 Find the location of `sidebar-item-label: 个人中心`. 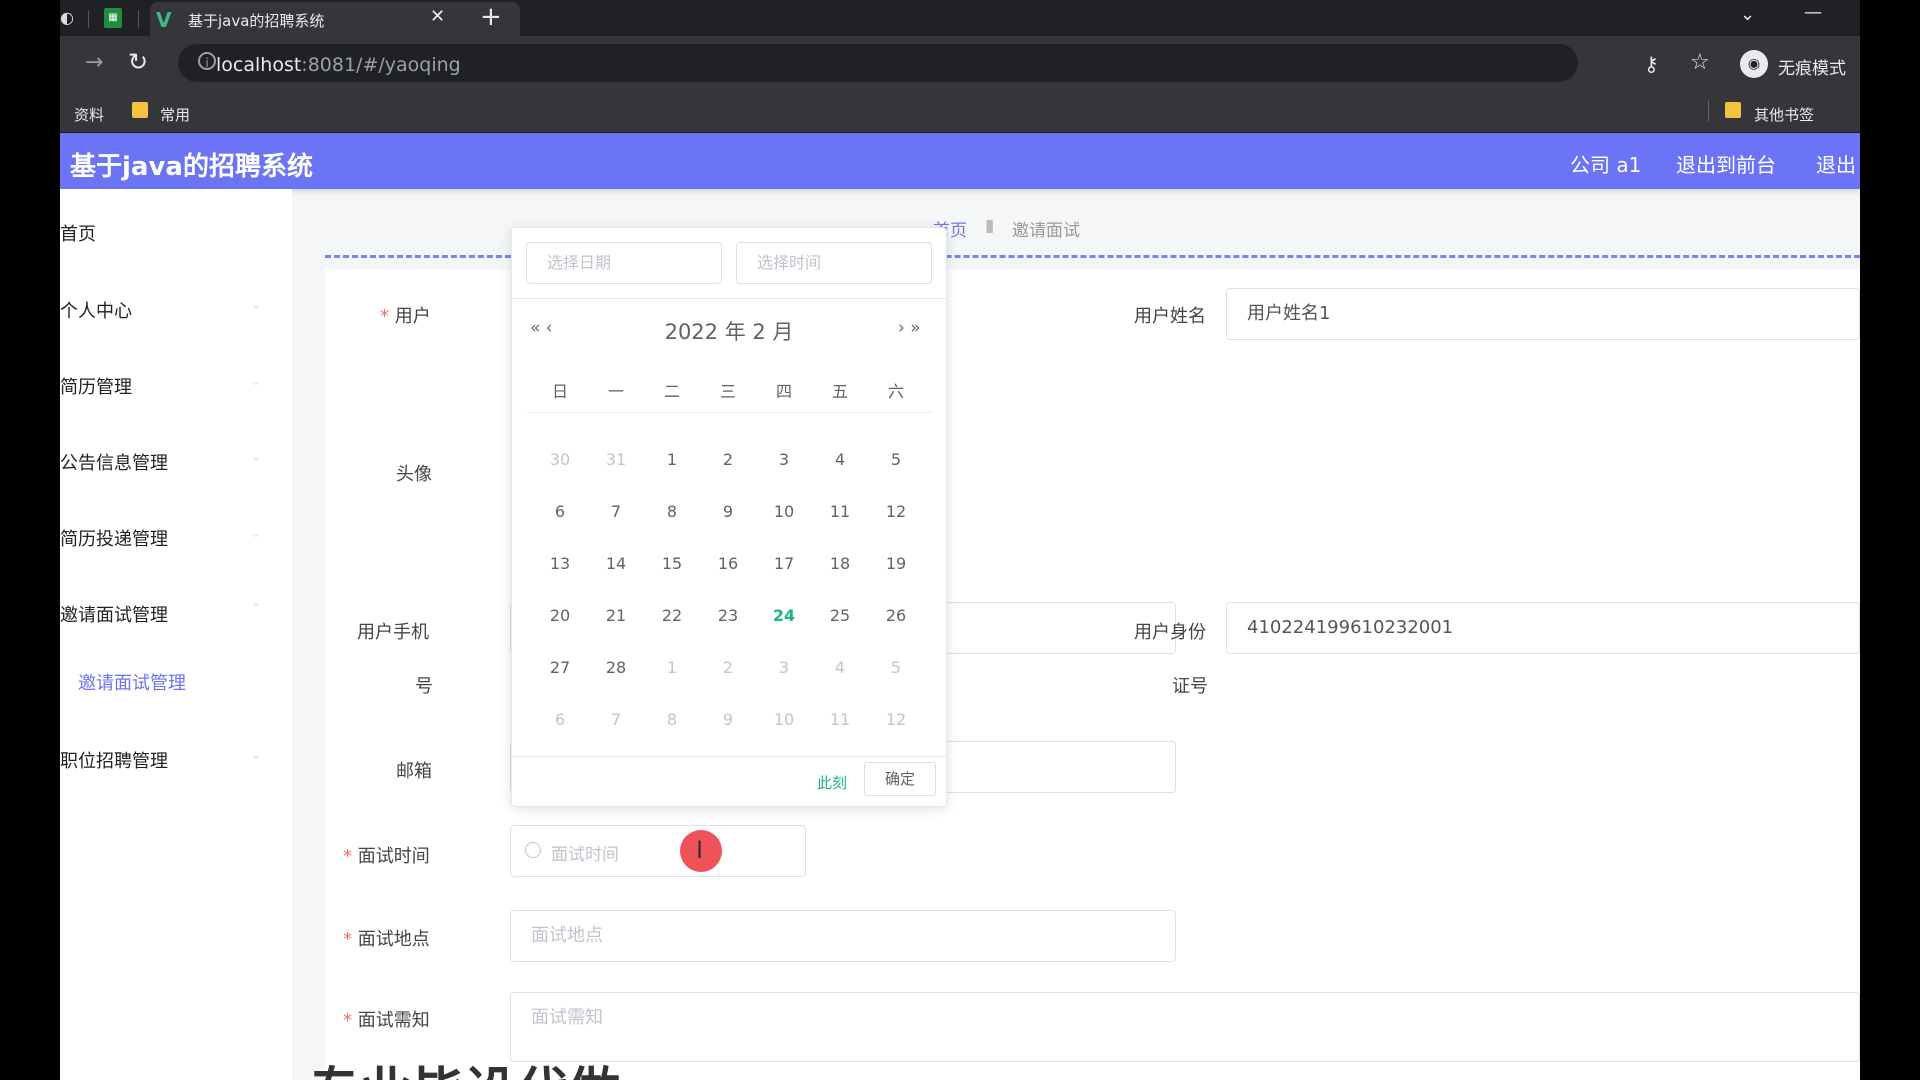

sidebar-item-label: 个人中心 is located at coordinates (96, 311).